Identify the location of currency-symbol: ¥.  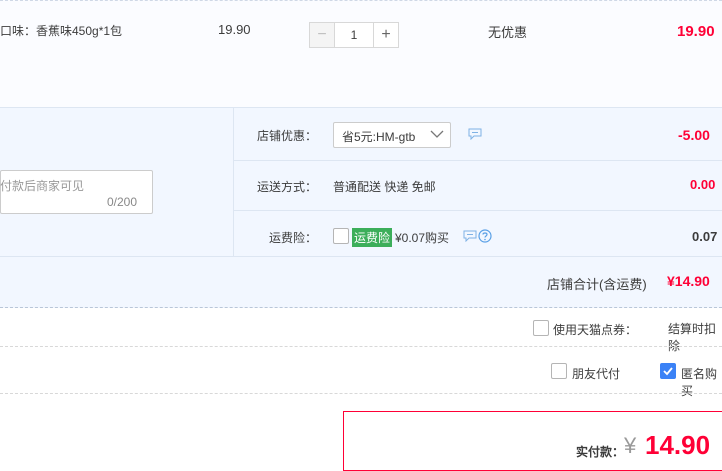
(630, 445).